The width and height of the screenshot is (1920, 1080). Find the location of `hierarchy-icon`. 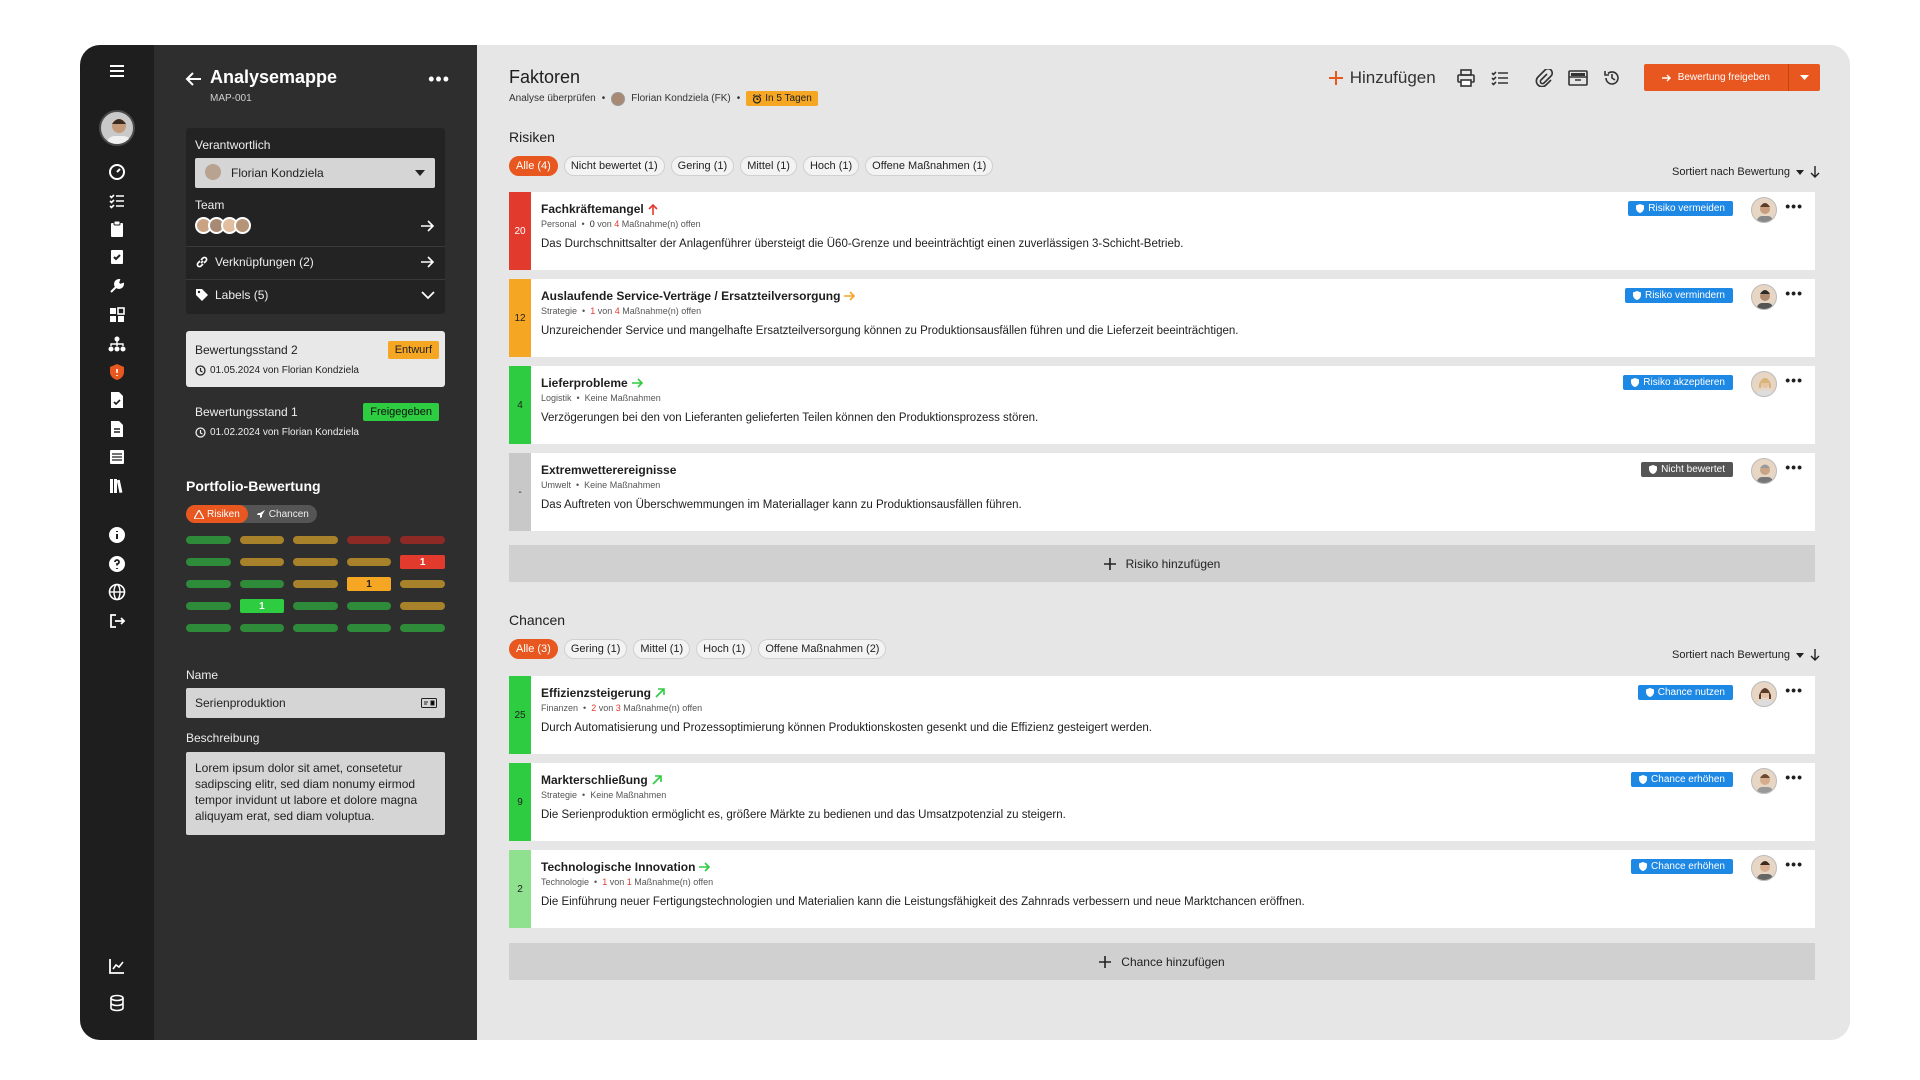

hierarchy-icon is located at coordinates (117, 344).